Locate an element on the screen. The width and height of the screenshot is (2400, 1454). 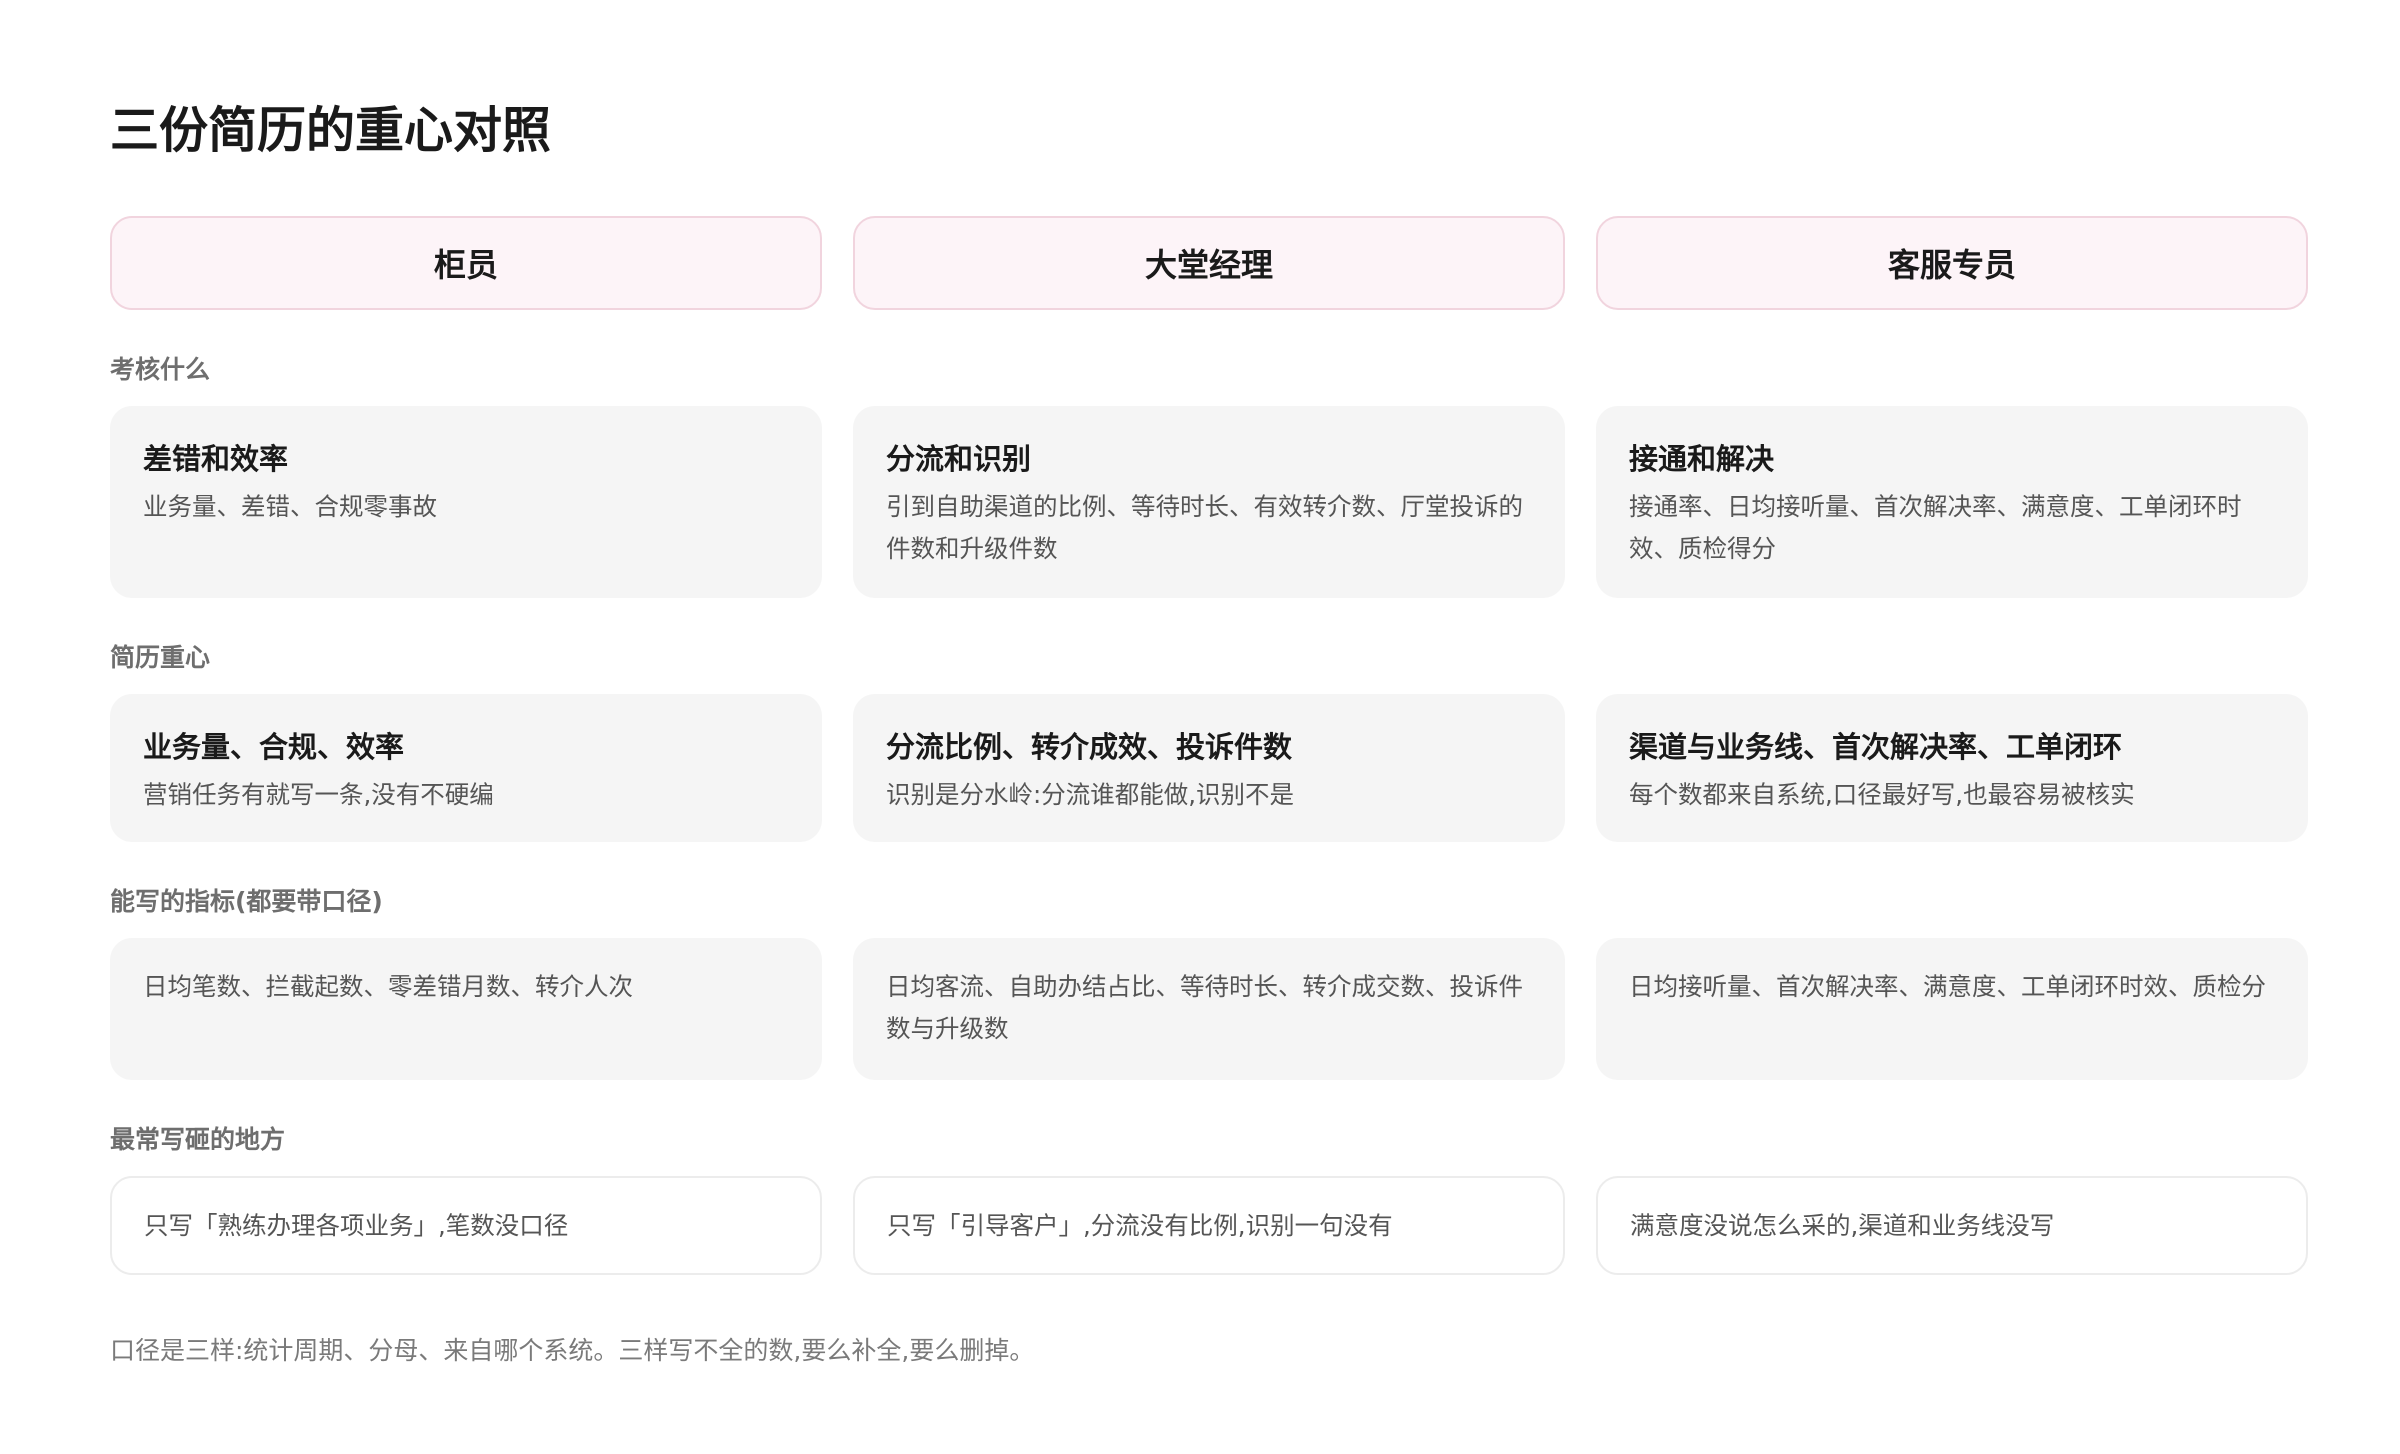
card-desc: 营销任务有就写一条,没有不硬编 is located at coordinates (318, 794).